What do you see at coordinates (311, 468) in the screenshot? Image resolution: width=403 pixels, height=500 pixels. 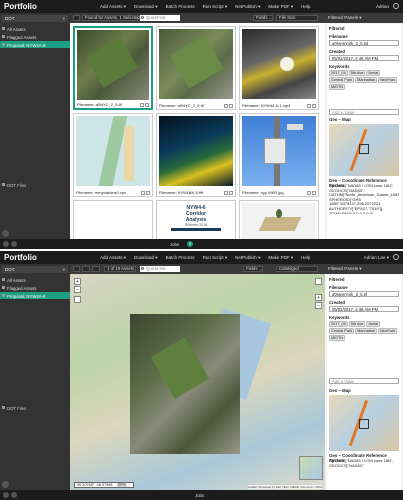 I see `overview-map` at bounding box center [311, 468].